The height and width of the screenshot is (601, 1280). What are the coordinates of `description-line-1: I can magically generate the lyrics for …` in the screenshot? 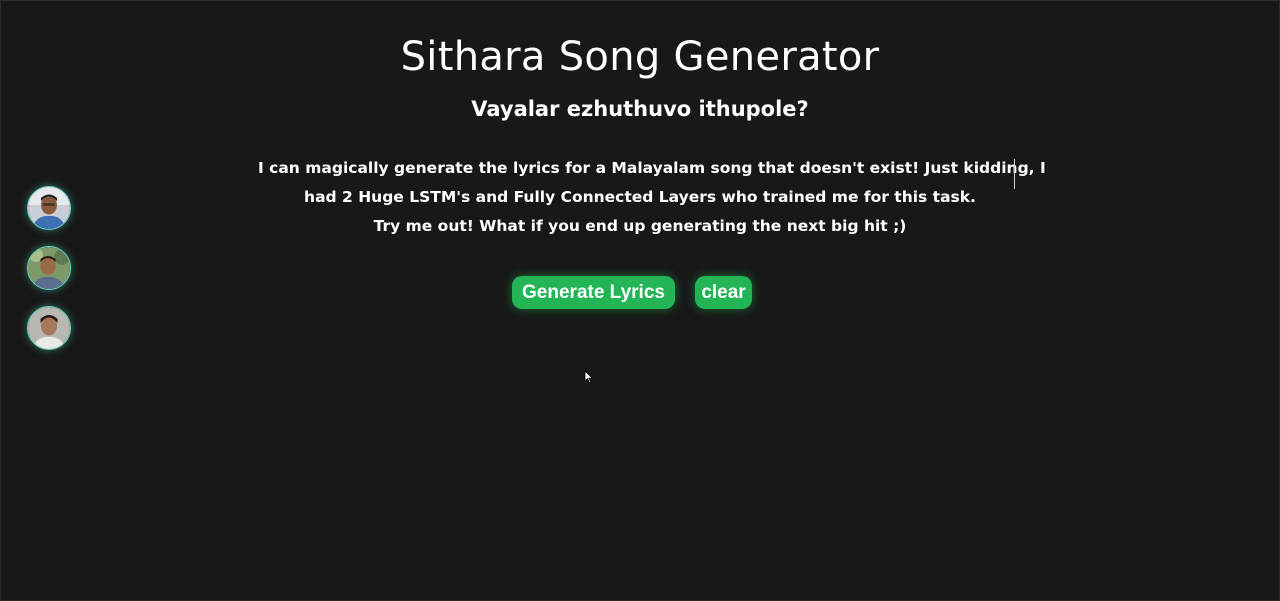 It's located at (652, 168).